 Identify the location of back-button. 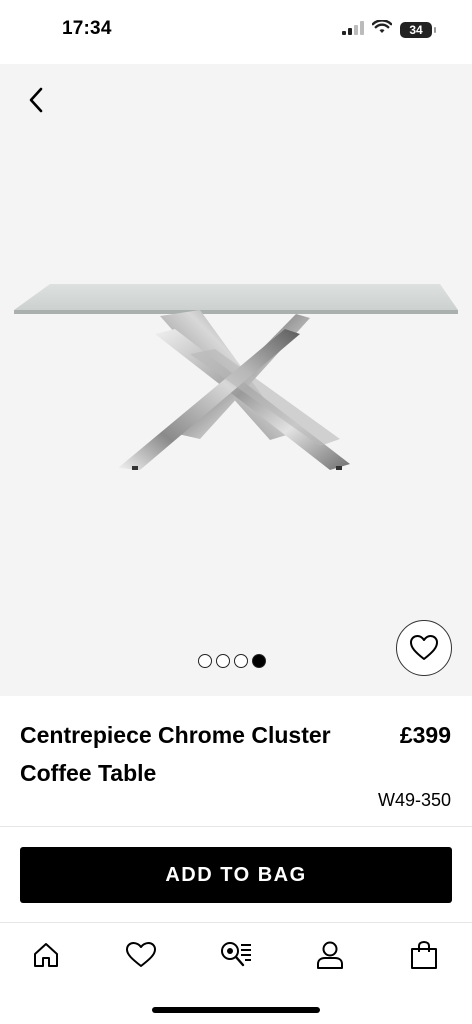
(36, 100).